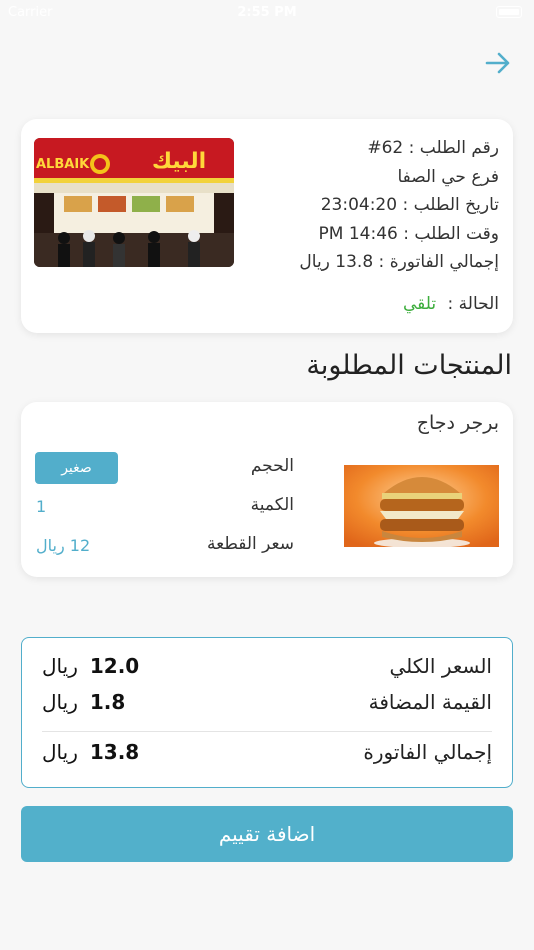  I want to click on order-number: رقم الطلب : 62#, so click(433, 148).